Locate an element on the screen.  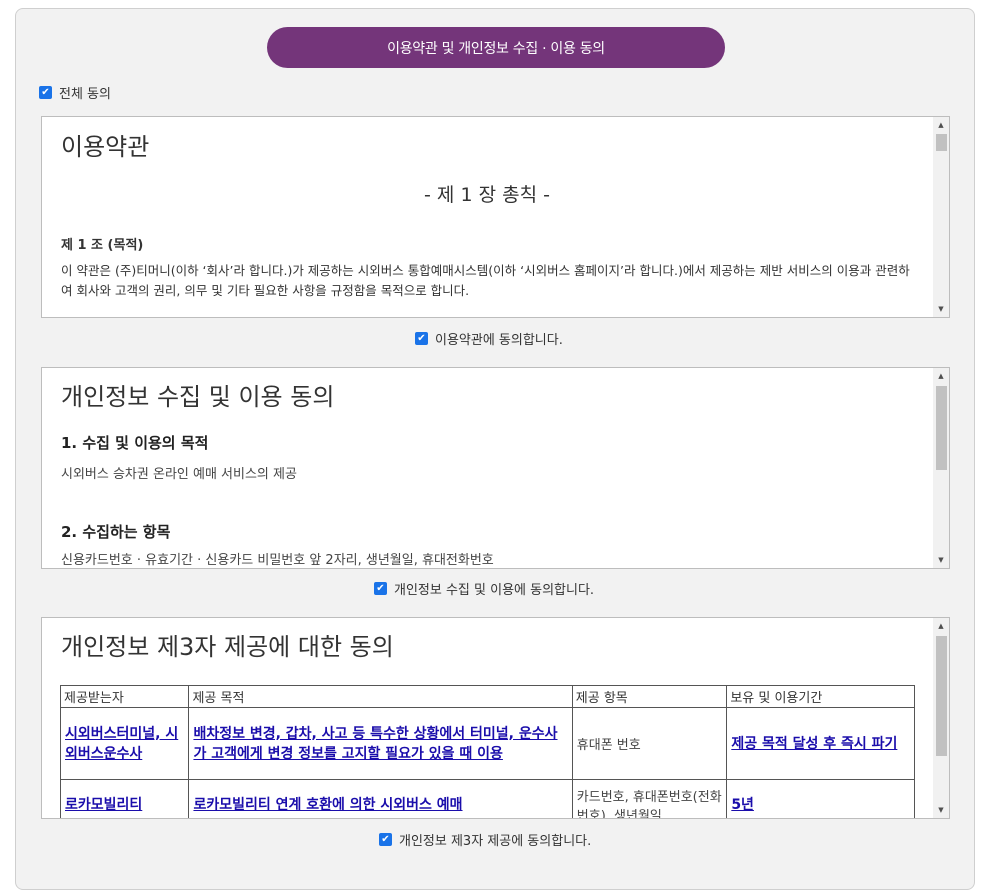
terms-agree-label: 이용약관에 동의합니다. is located at coordinates (499, 340).